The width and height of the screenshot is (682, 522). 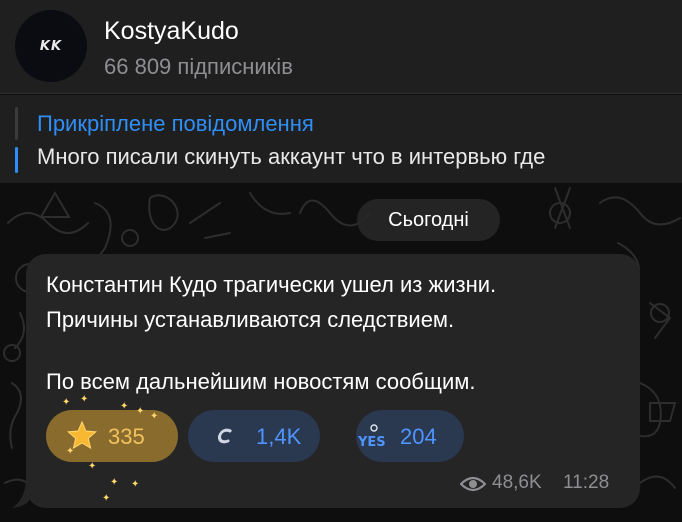 I want to click on message-time: 11:28, so click(x=586, y=482).